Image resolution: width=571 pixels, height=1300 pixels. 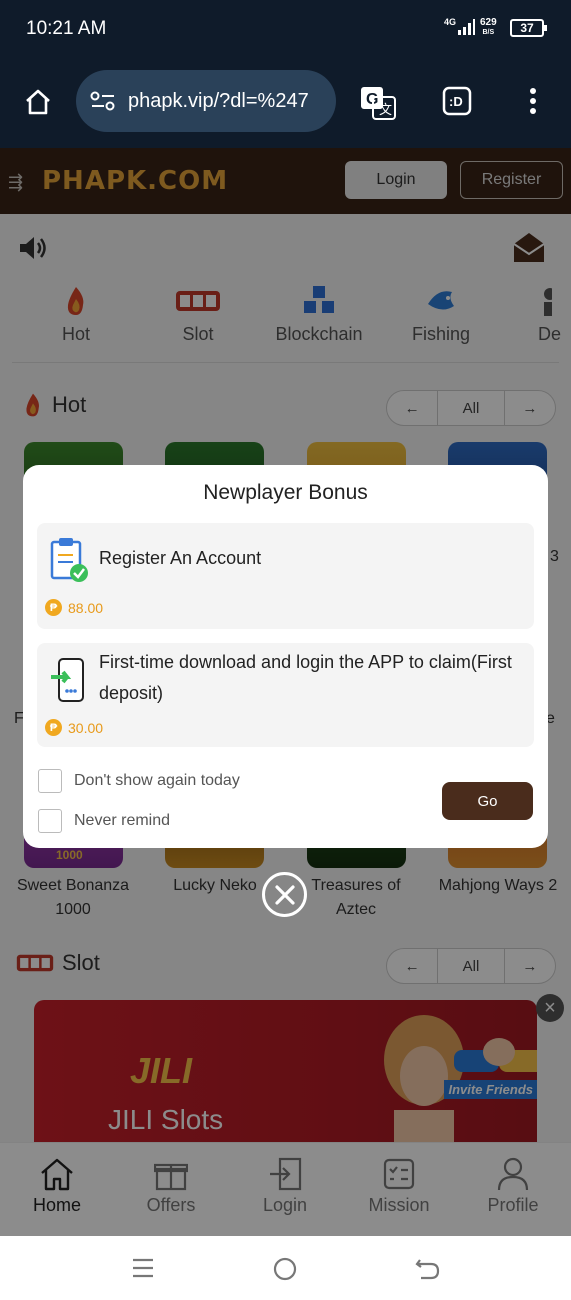 I want to click on back-icon, so click(x=428, y=1269).